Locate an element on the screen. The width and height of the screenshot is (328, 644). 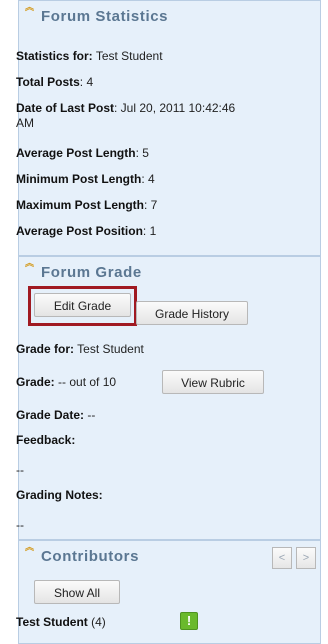
grading-notes-value-row: -- is located at coordinates (20, 525).